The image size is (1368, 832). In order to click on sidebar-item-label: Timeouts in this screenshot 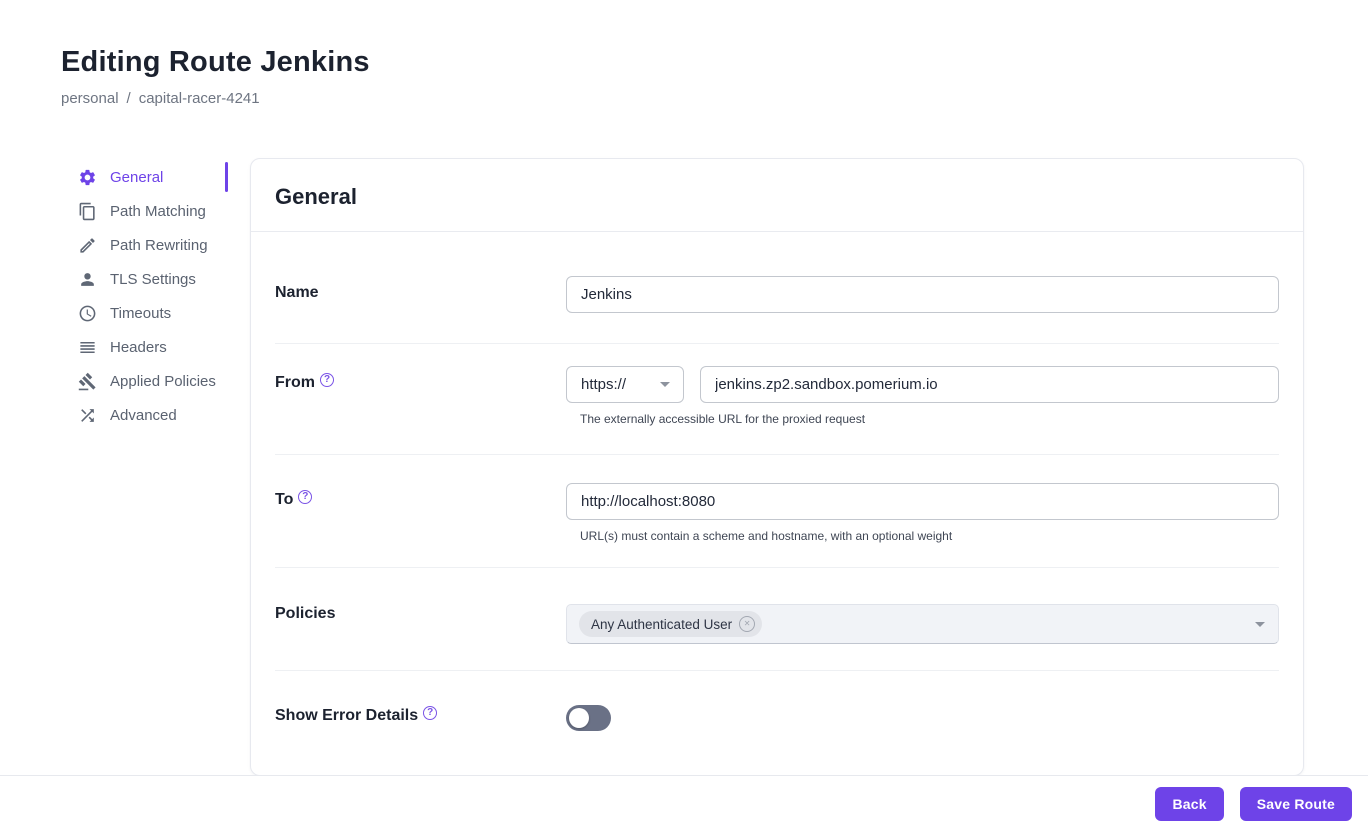, I will do `click(141, 313)`.